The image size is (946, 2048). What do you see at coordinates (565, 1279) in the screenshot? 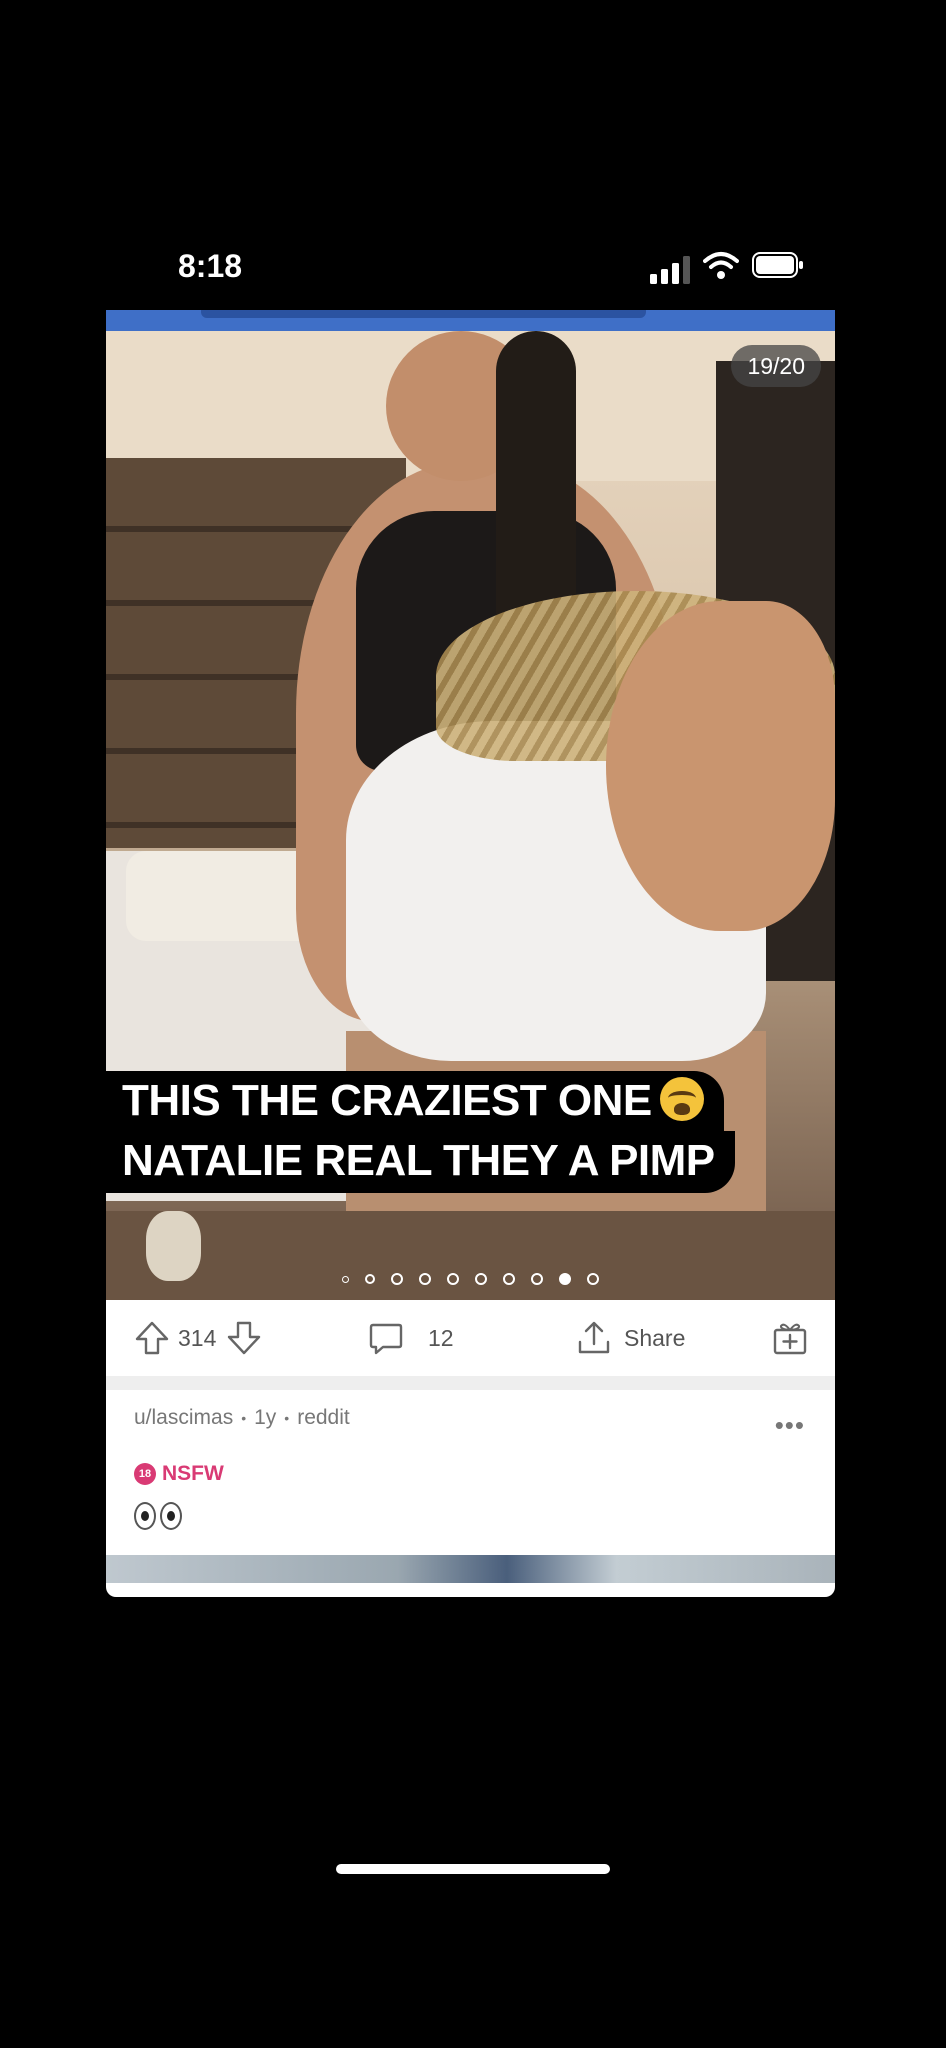
I see `gallery-dot-active` at bounding box center [565, 1279].